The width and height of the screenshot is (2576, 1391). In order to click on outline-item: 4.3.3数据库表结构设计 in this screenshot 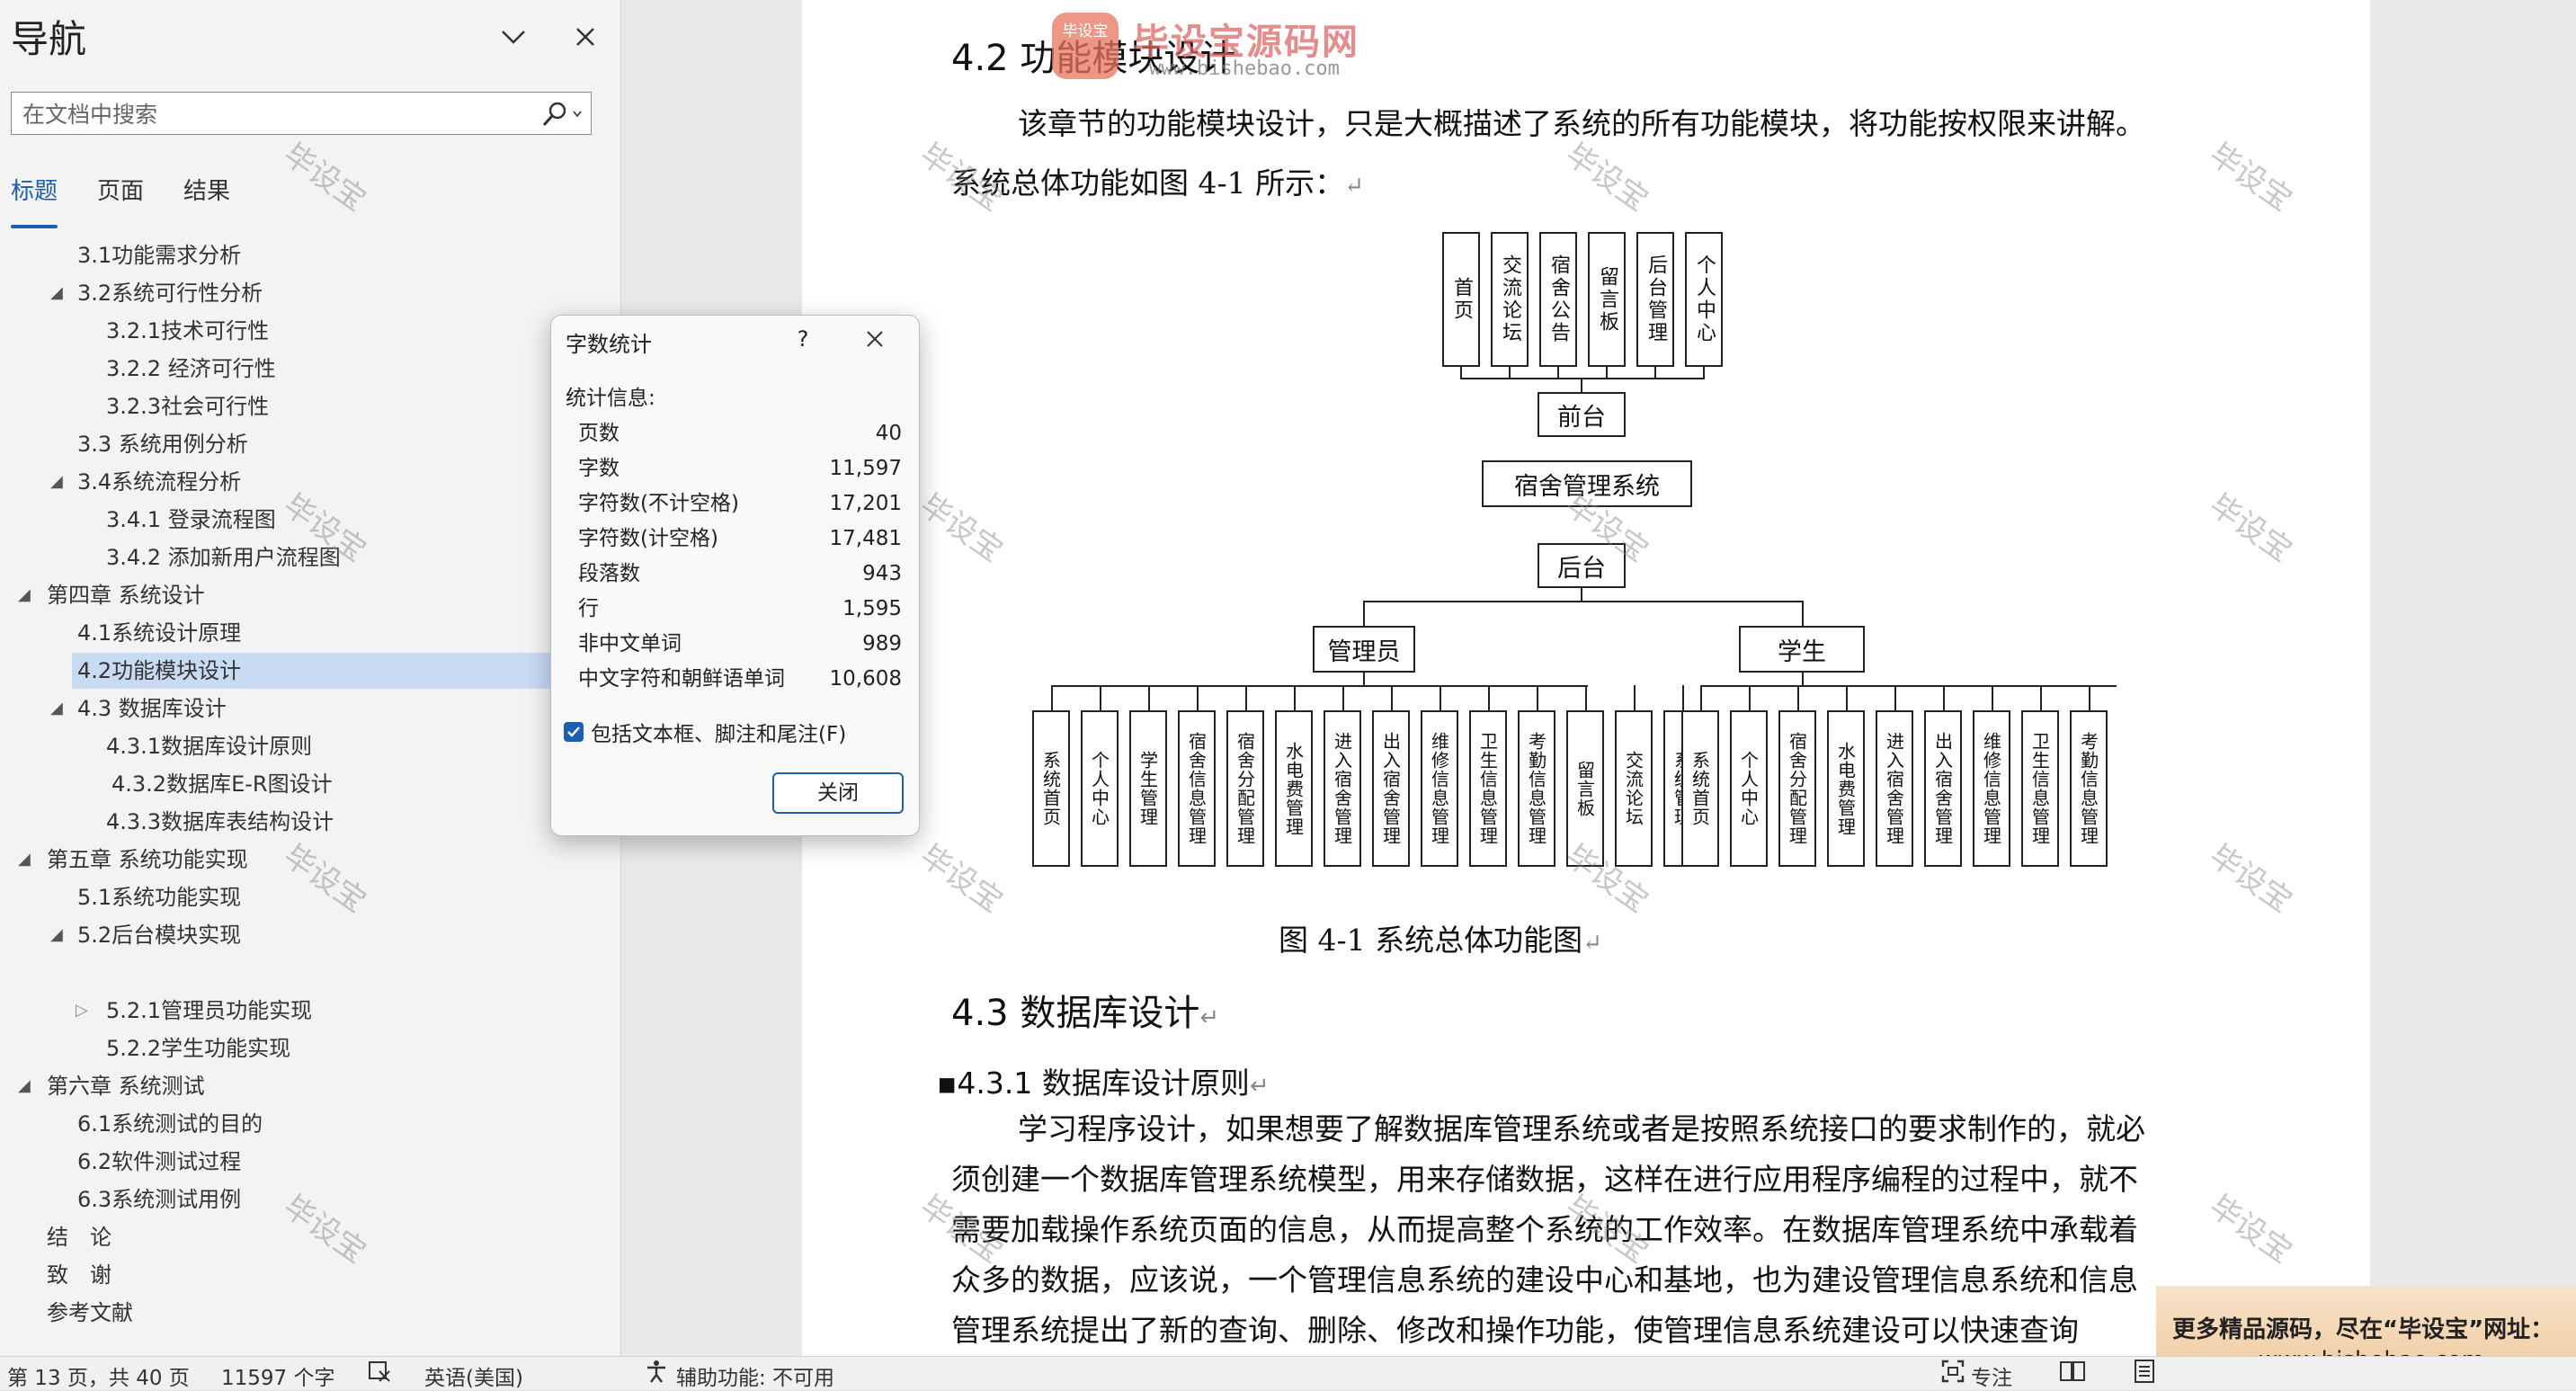, I will do `click(310, 822)`.